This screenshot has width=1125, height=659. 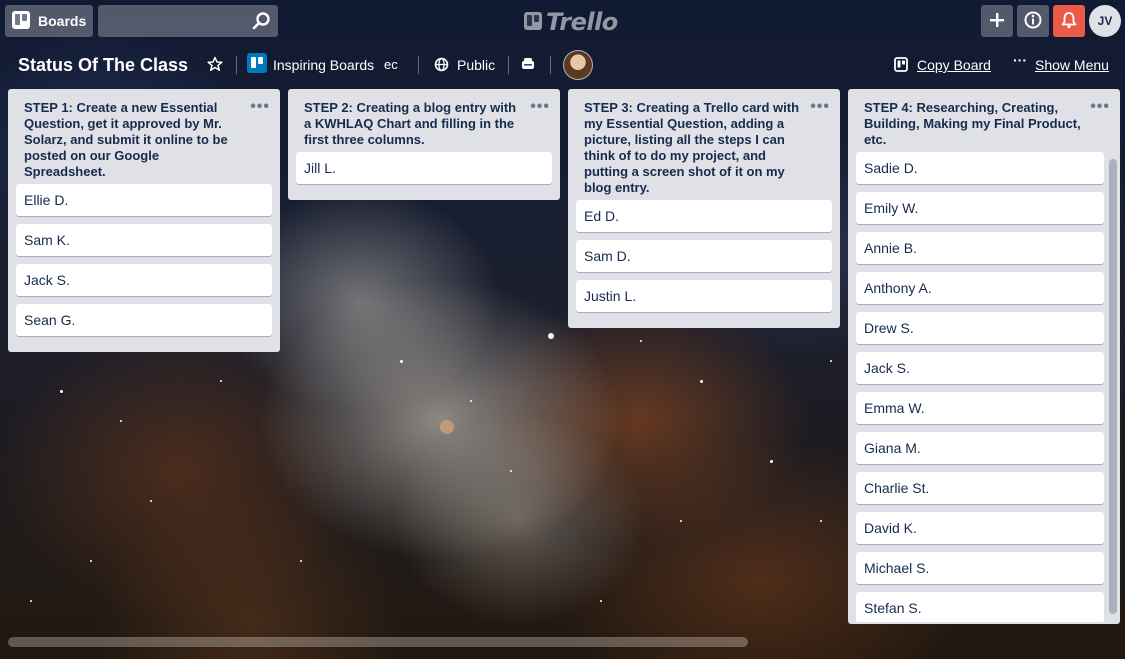 I want to click on card: Emma W., so click(x=980, y=408).